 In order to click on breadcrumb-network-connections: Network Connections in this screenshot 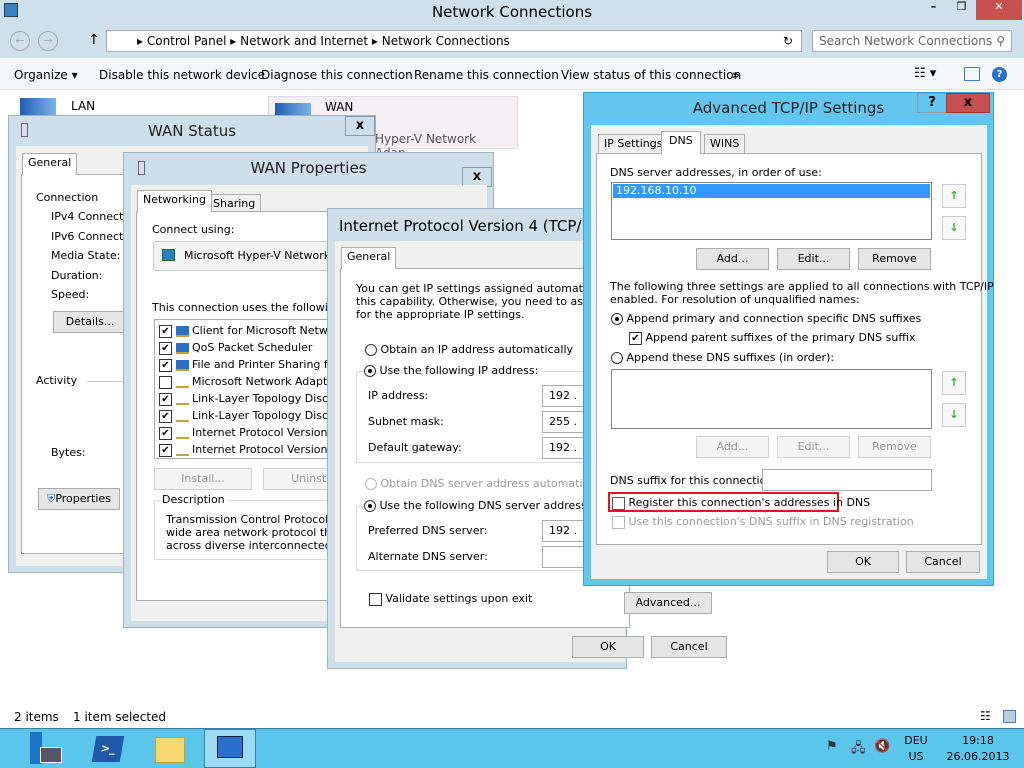, I will do `click(446, 41)`.